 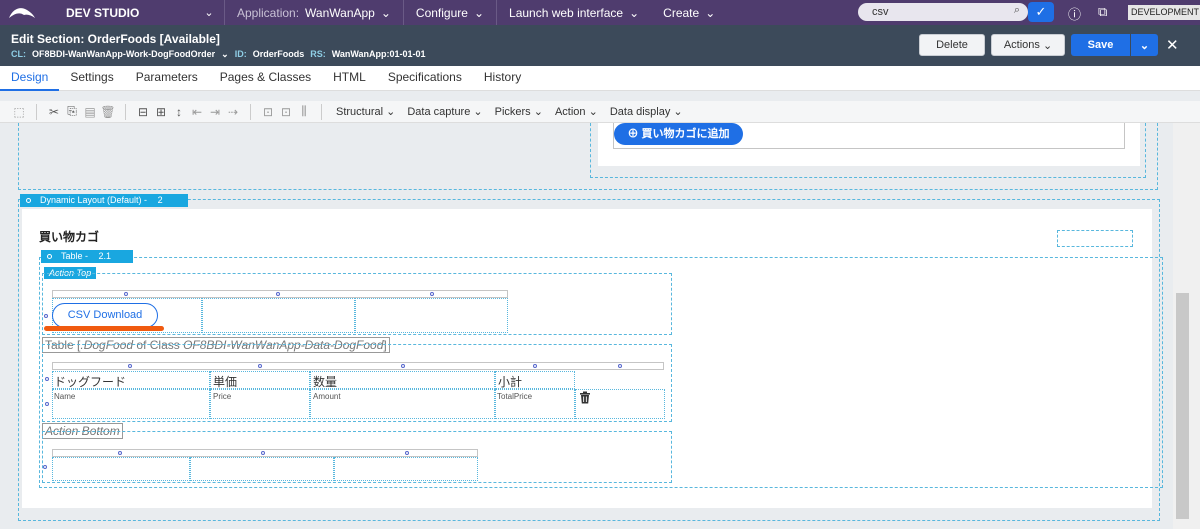 I want to click on cl-value: OF8BDI-WanWanApp-Work-DogFoodOrder, so click(x=123, y=54).